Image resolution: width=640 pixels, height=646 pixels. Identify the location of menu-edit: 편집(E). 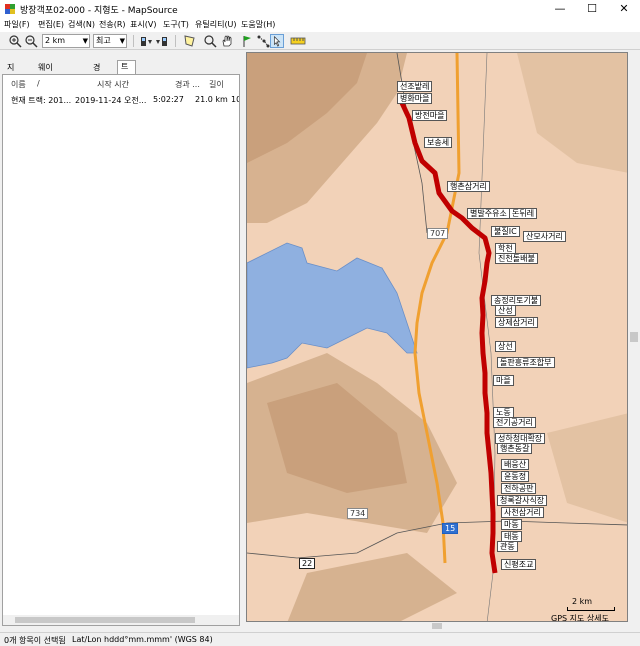
(51, 24).